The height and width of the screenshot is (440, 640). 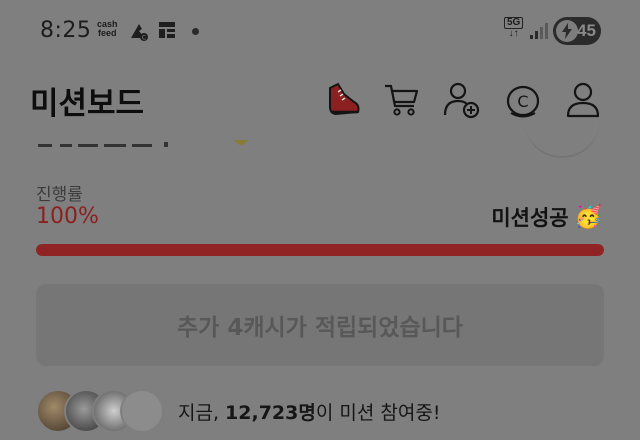 I want to click on participants-count: 12,723명, so click(x=270, y=412).